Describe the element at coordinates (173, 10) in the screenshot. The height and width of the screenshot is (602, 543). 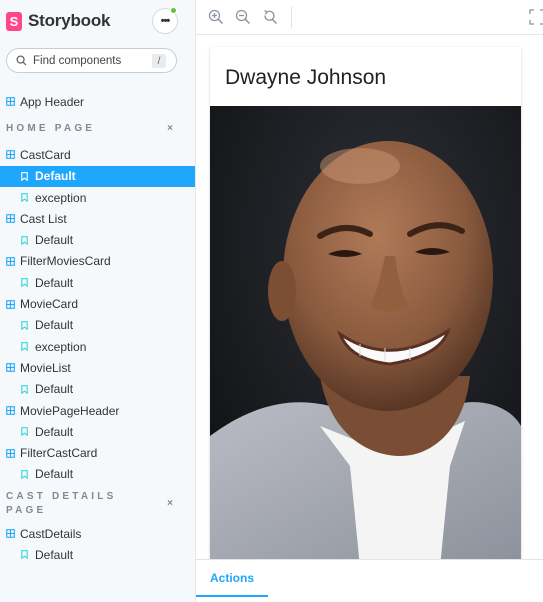
I see `notification-dot` at that location.